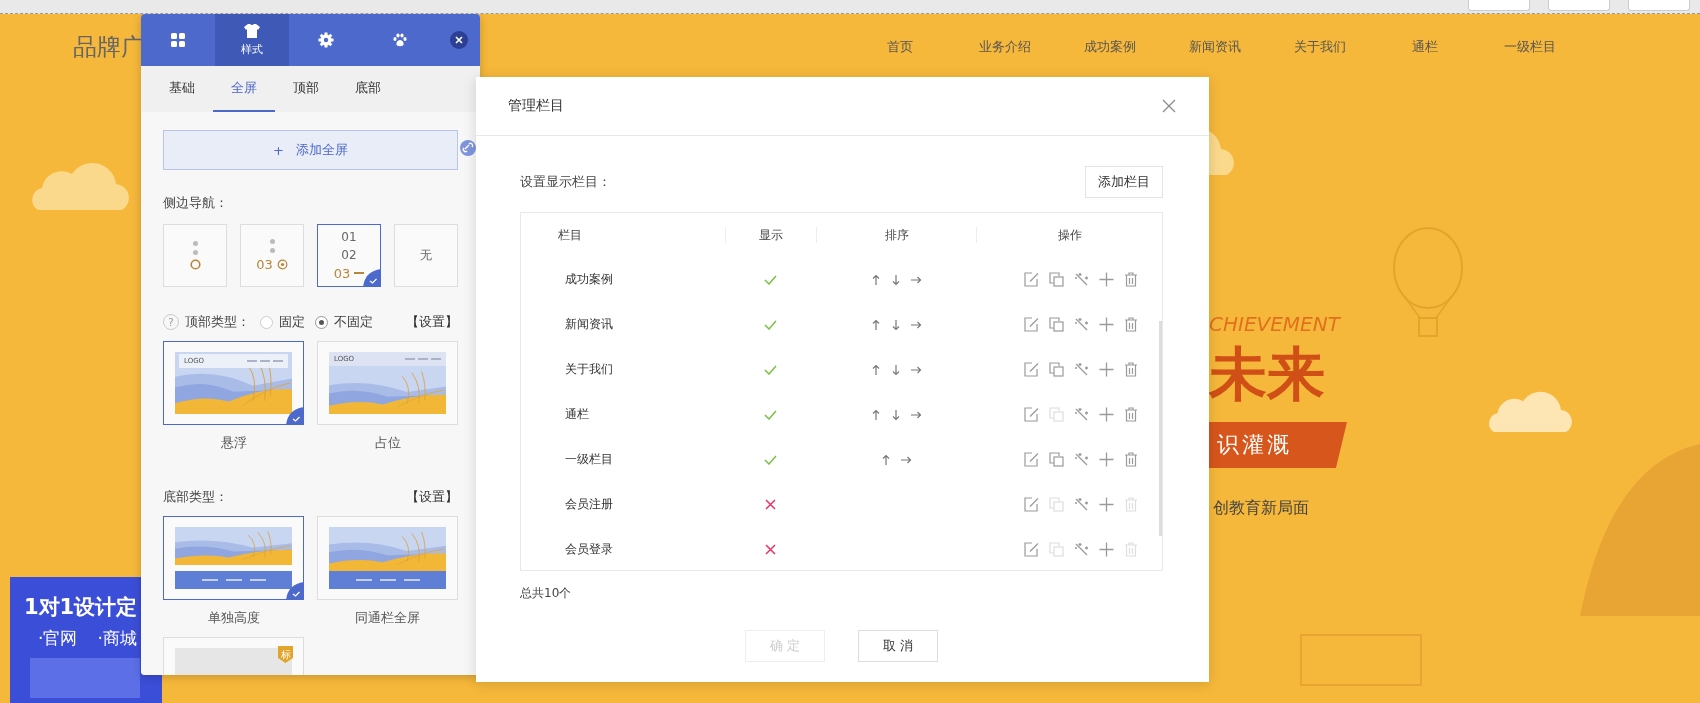 The image size is (1700, 703). What do you see at coordinates (306, 89) in the screenshot?
I see `sub-tab: 顶部` at bounding box center [306, 89].